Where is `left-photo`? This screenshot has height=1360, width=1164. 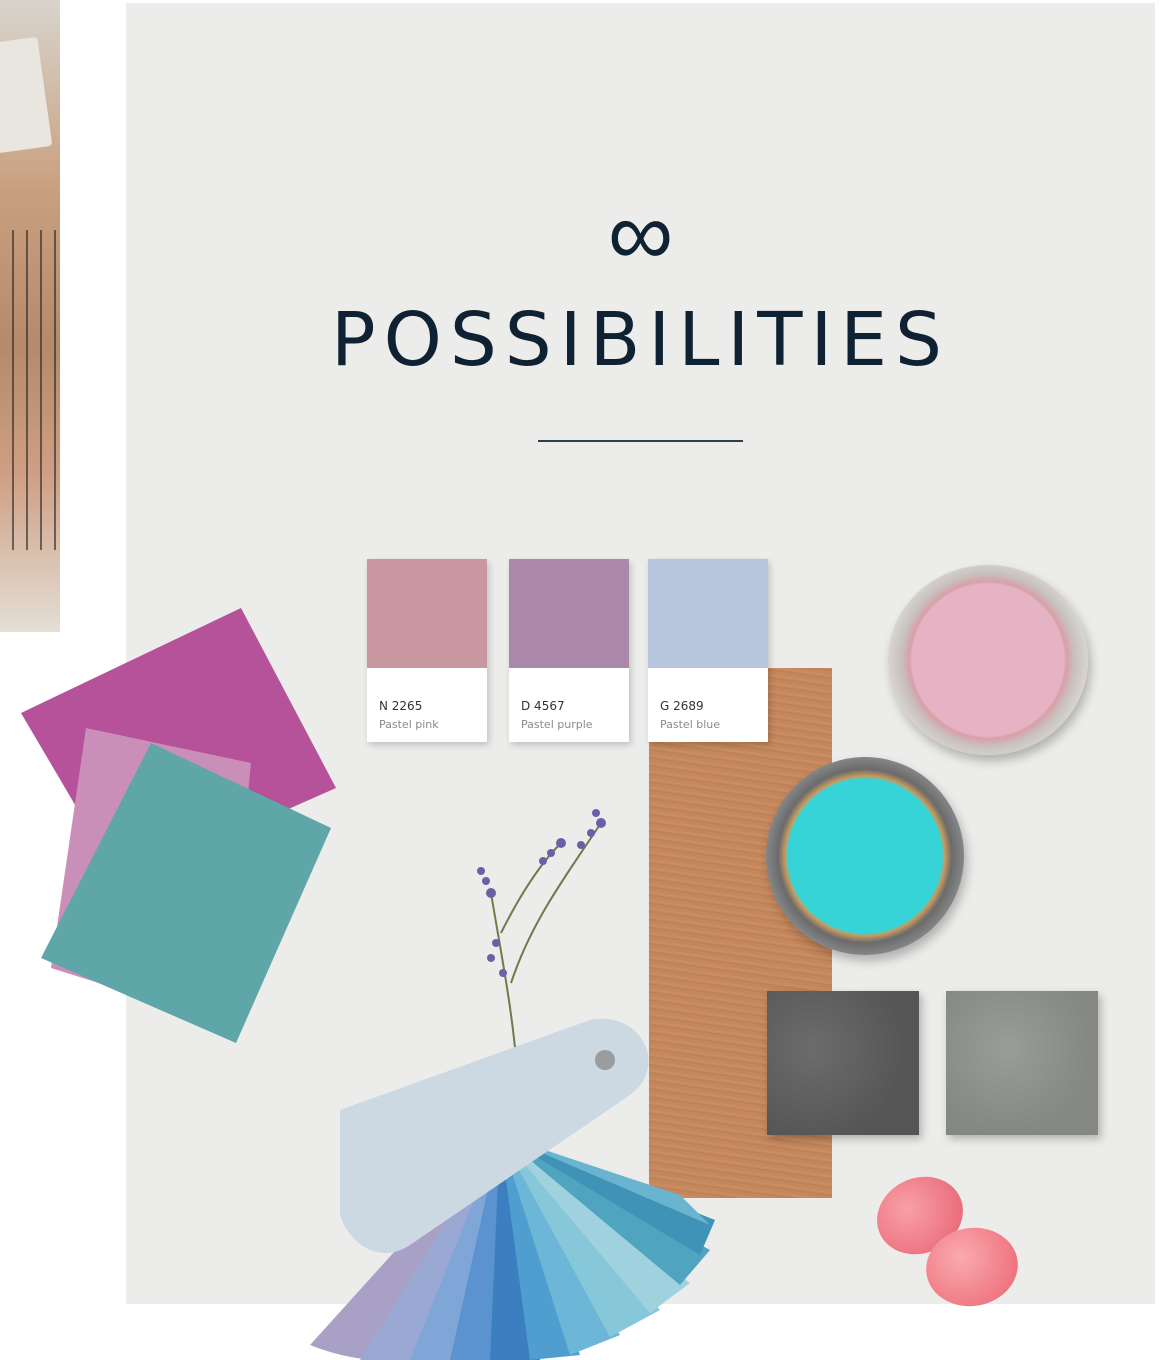
left-photo is located at coordinates (30, 316).